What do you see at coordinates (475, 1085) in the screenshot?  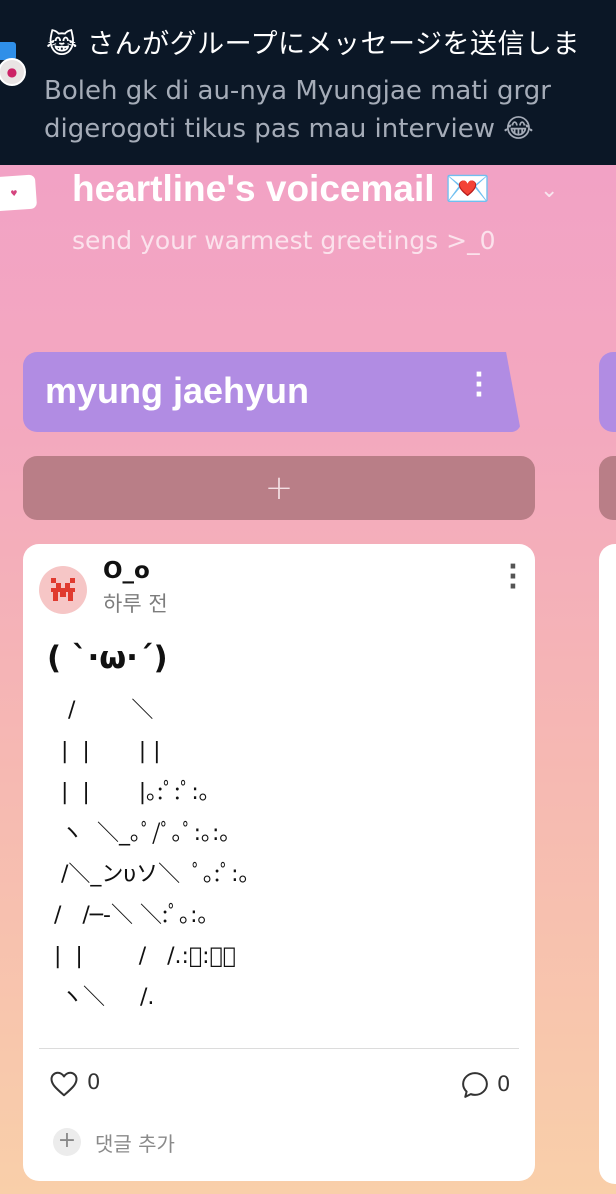 I see `comment-icon` at bounding box center [475, 1085].